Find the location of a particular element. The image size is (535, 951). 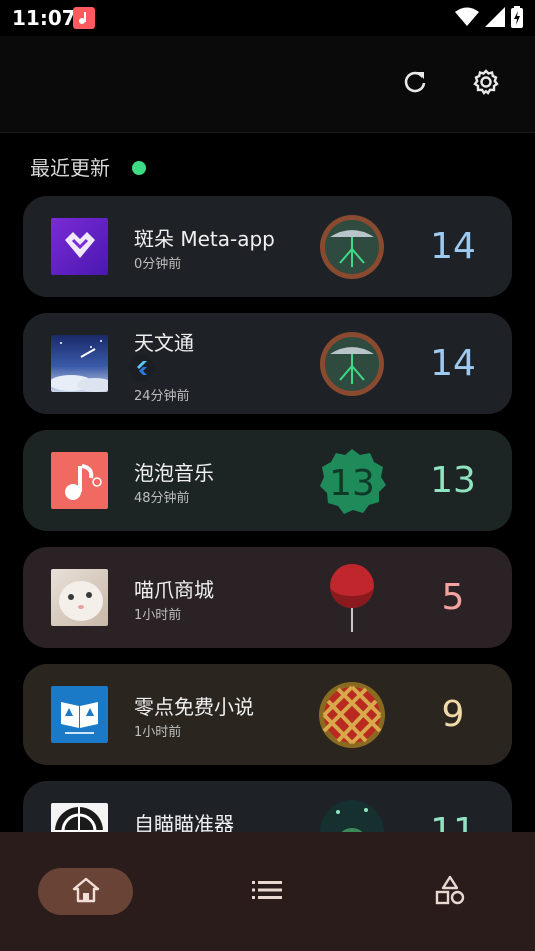

shapes-icon is located at coordinates (450, 892).